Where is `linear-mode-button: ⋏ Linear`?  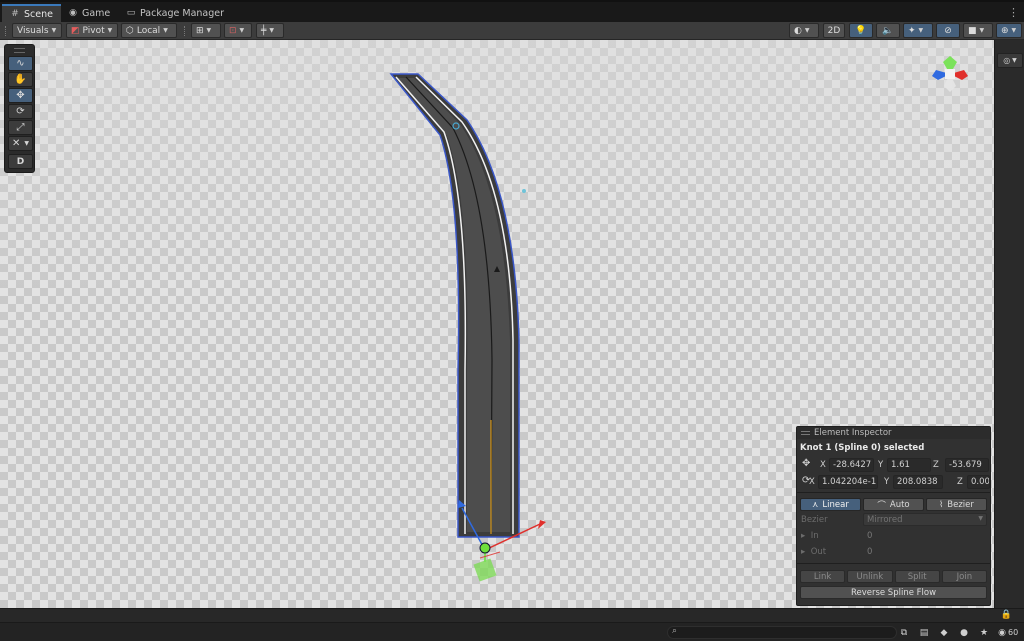 linear-mode-button: ⋏ Linear is located at coordinates (830, 504).